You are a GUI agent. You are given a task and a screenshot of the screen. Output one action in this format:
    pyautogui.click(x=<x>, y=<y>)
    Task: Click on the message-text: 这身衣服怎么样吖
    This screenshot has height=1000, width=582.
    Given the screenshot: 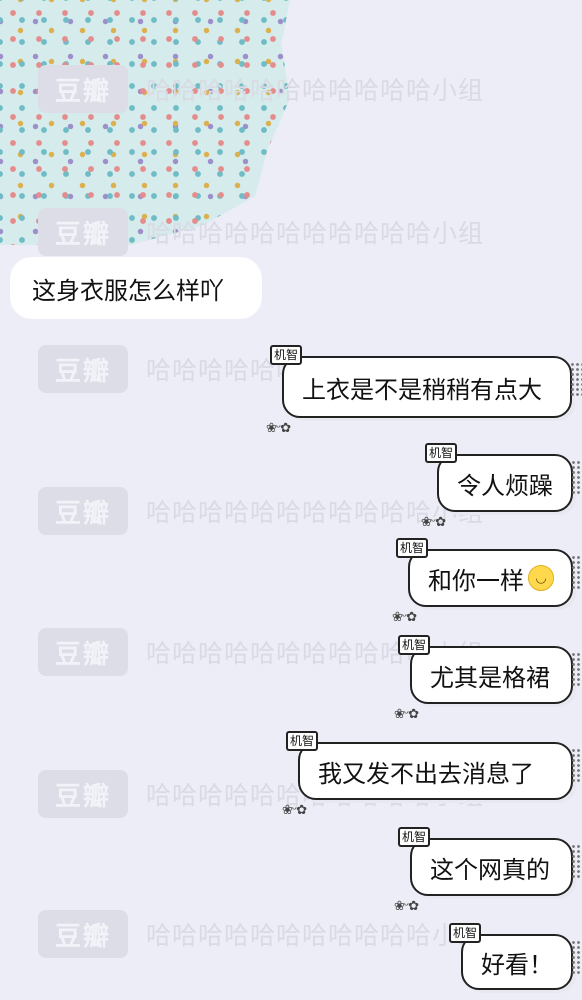 What is the action you would take?
    pyautogui.click(x=128, y=290)
    